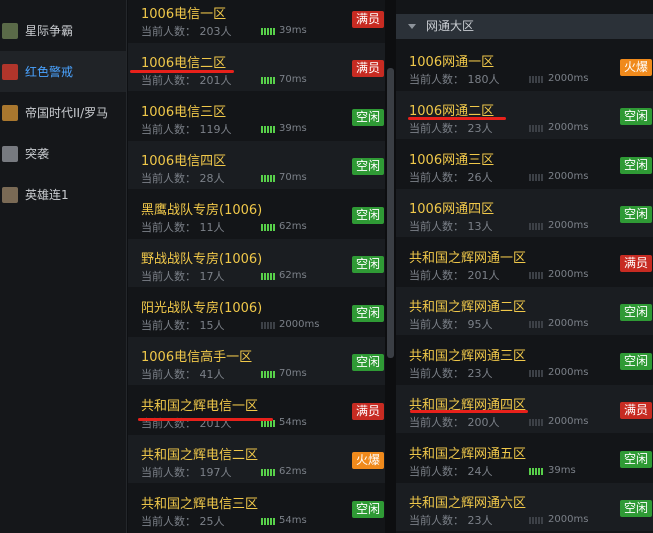 The width and height of the screenshot is (653, 533). What do you see at coordinates (10, 30) in the screenshot?
I see `starcraft-icon` at bounding box center [10, 30].